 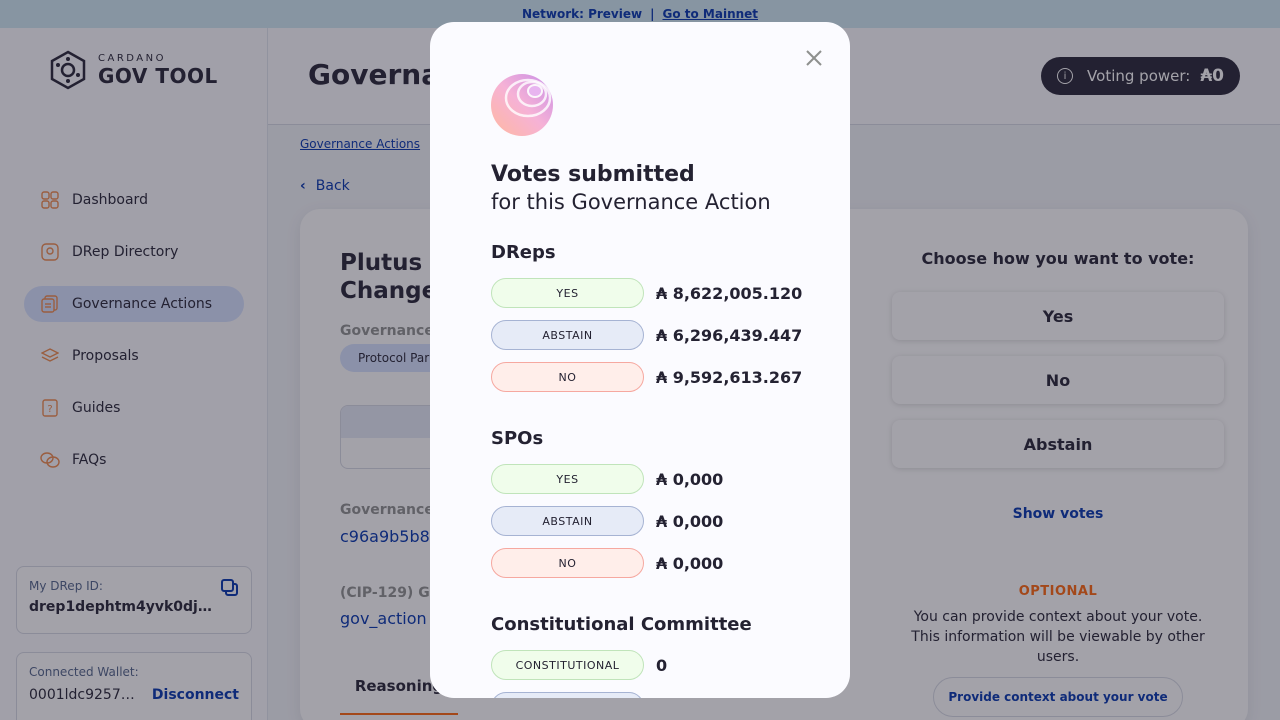 What do you see at coordinates (646, 293) in the screenshot?
I see `dreps-yes-row: YES ₳ 8,622,005.120` at bounding box center [646, 293].